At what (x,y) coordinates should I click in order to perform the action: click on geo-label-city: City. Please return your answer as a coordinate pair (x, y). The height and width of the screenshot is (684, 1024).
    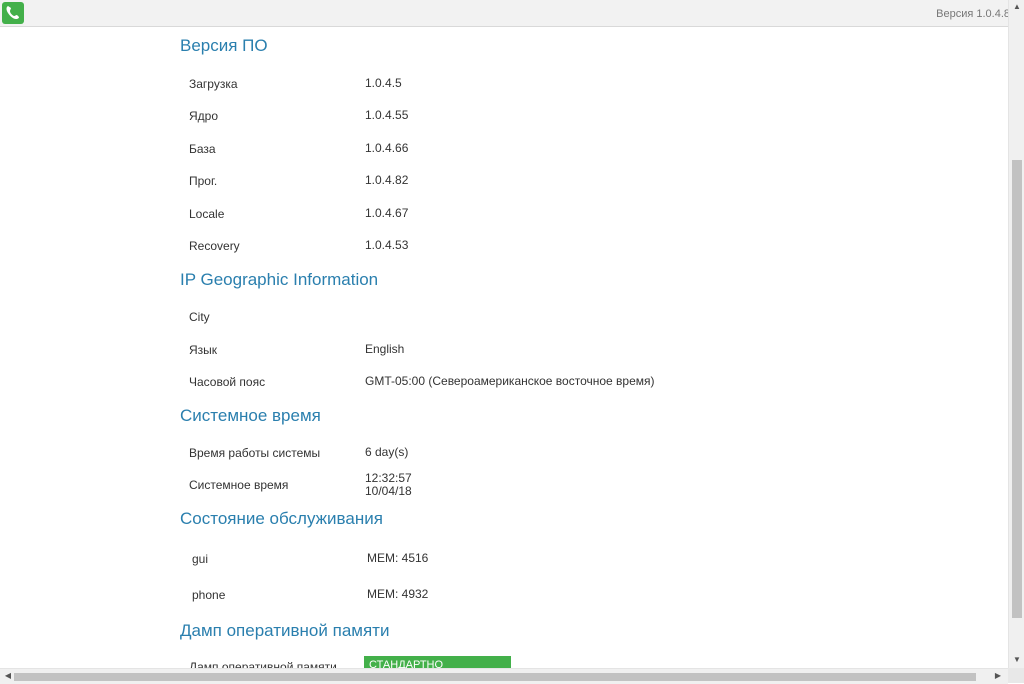
    Looking at the image, I should click on (199, 317).